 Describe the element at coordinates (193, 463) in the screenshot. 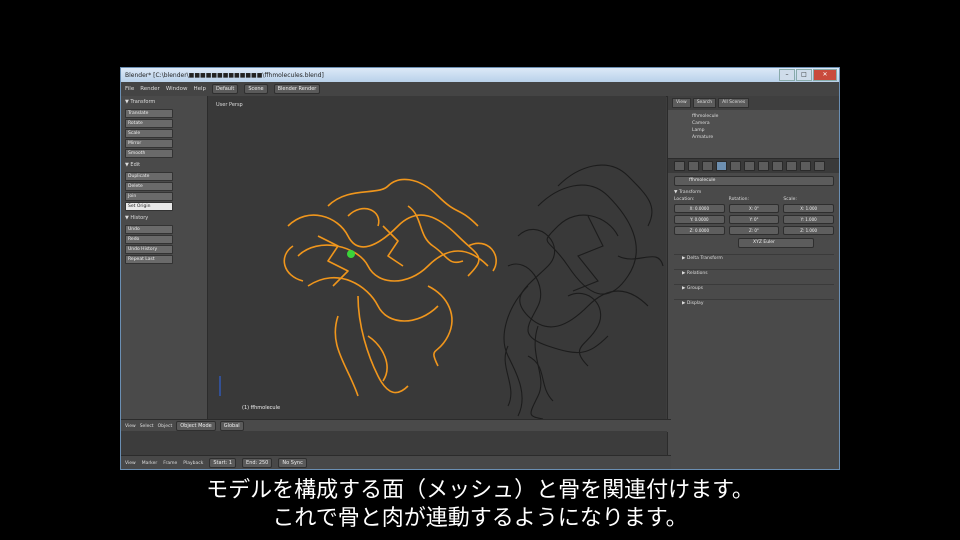

I see `timeline-playback-menu: Playback` at that location.